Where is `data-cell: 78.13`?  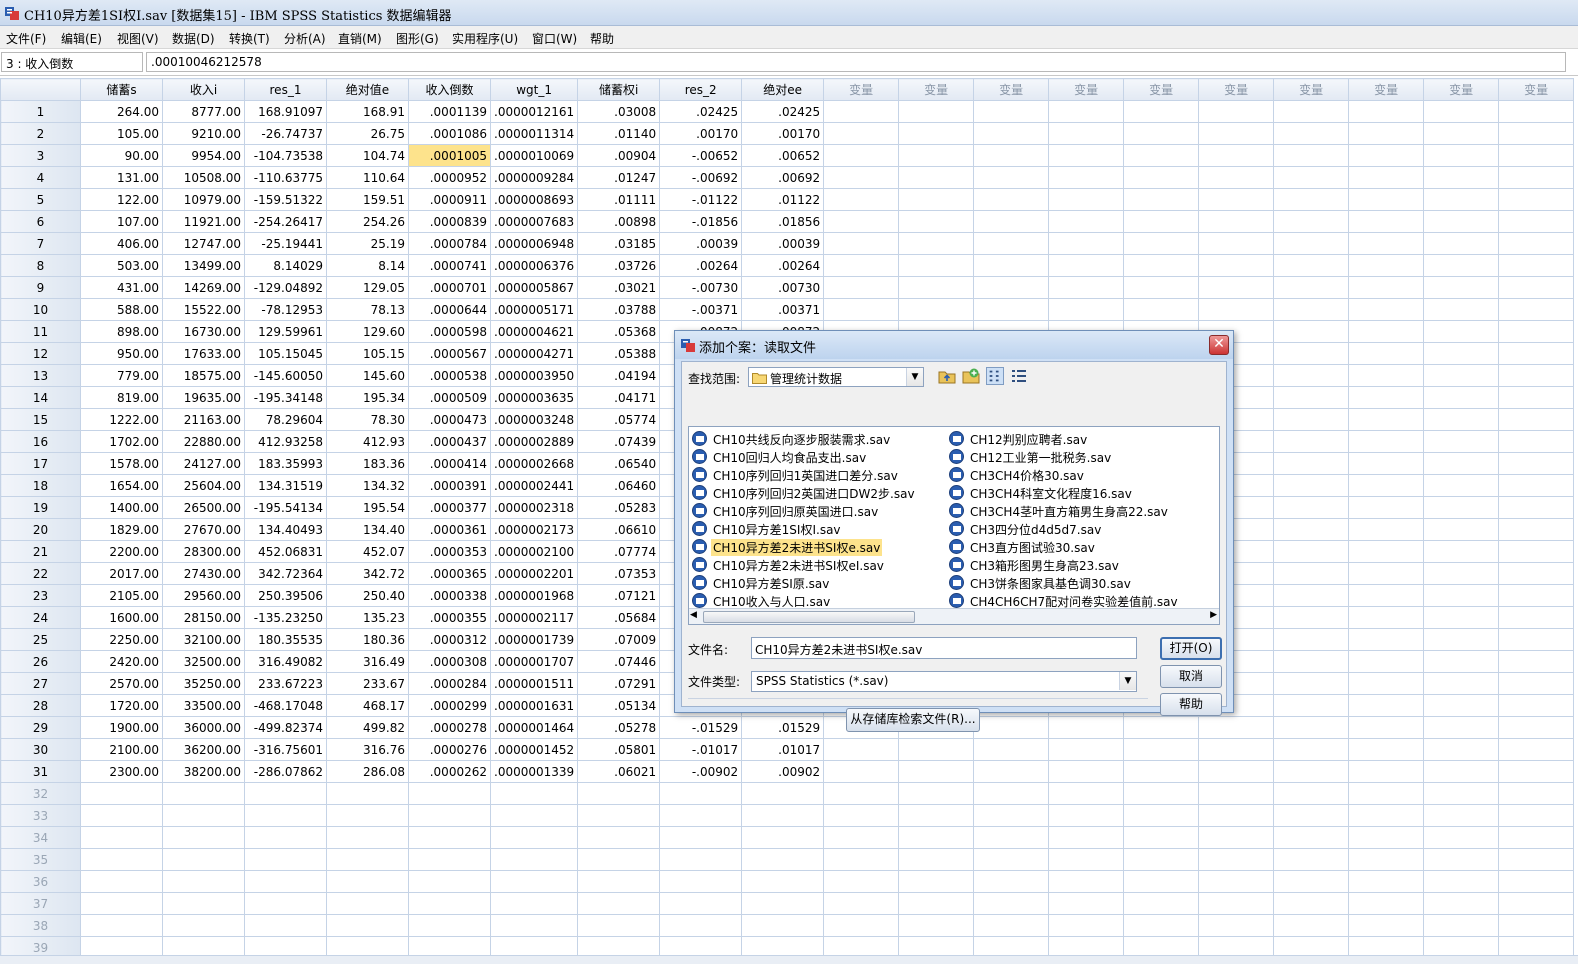 data-cell: 78.13 is located at coordinates (367, 309).